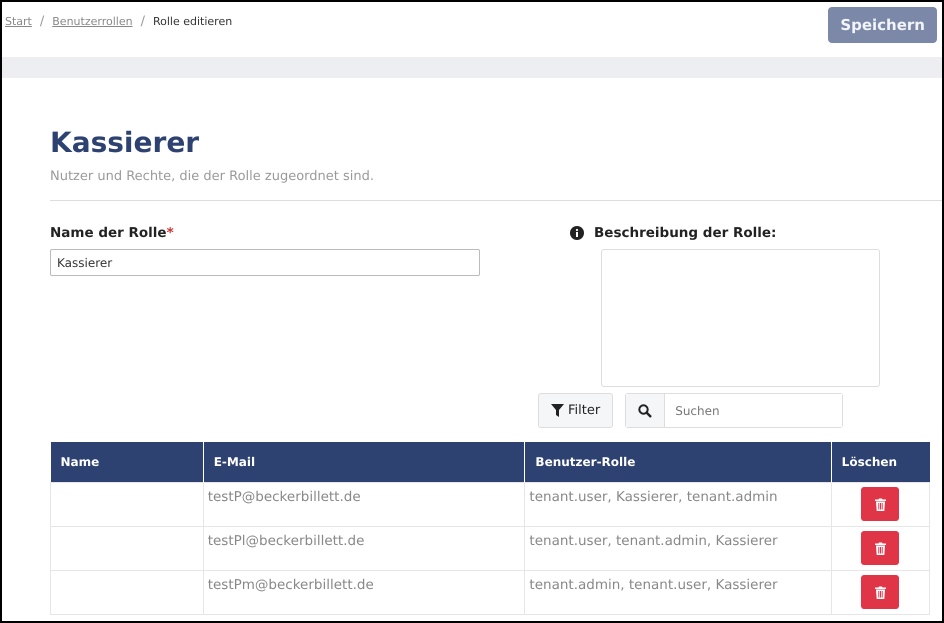 The image size is (944, 623). Describe the element at coordinates (734, 410) in the screenshot. I see `search-field: Suchen` at that location.